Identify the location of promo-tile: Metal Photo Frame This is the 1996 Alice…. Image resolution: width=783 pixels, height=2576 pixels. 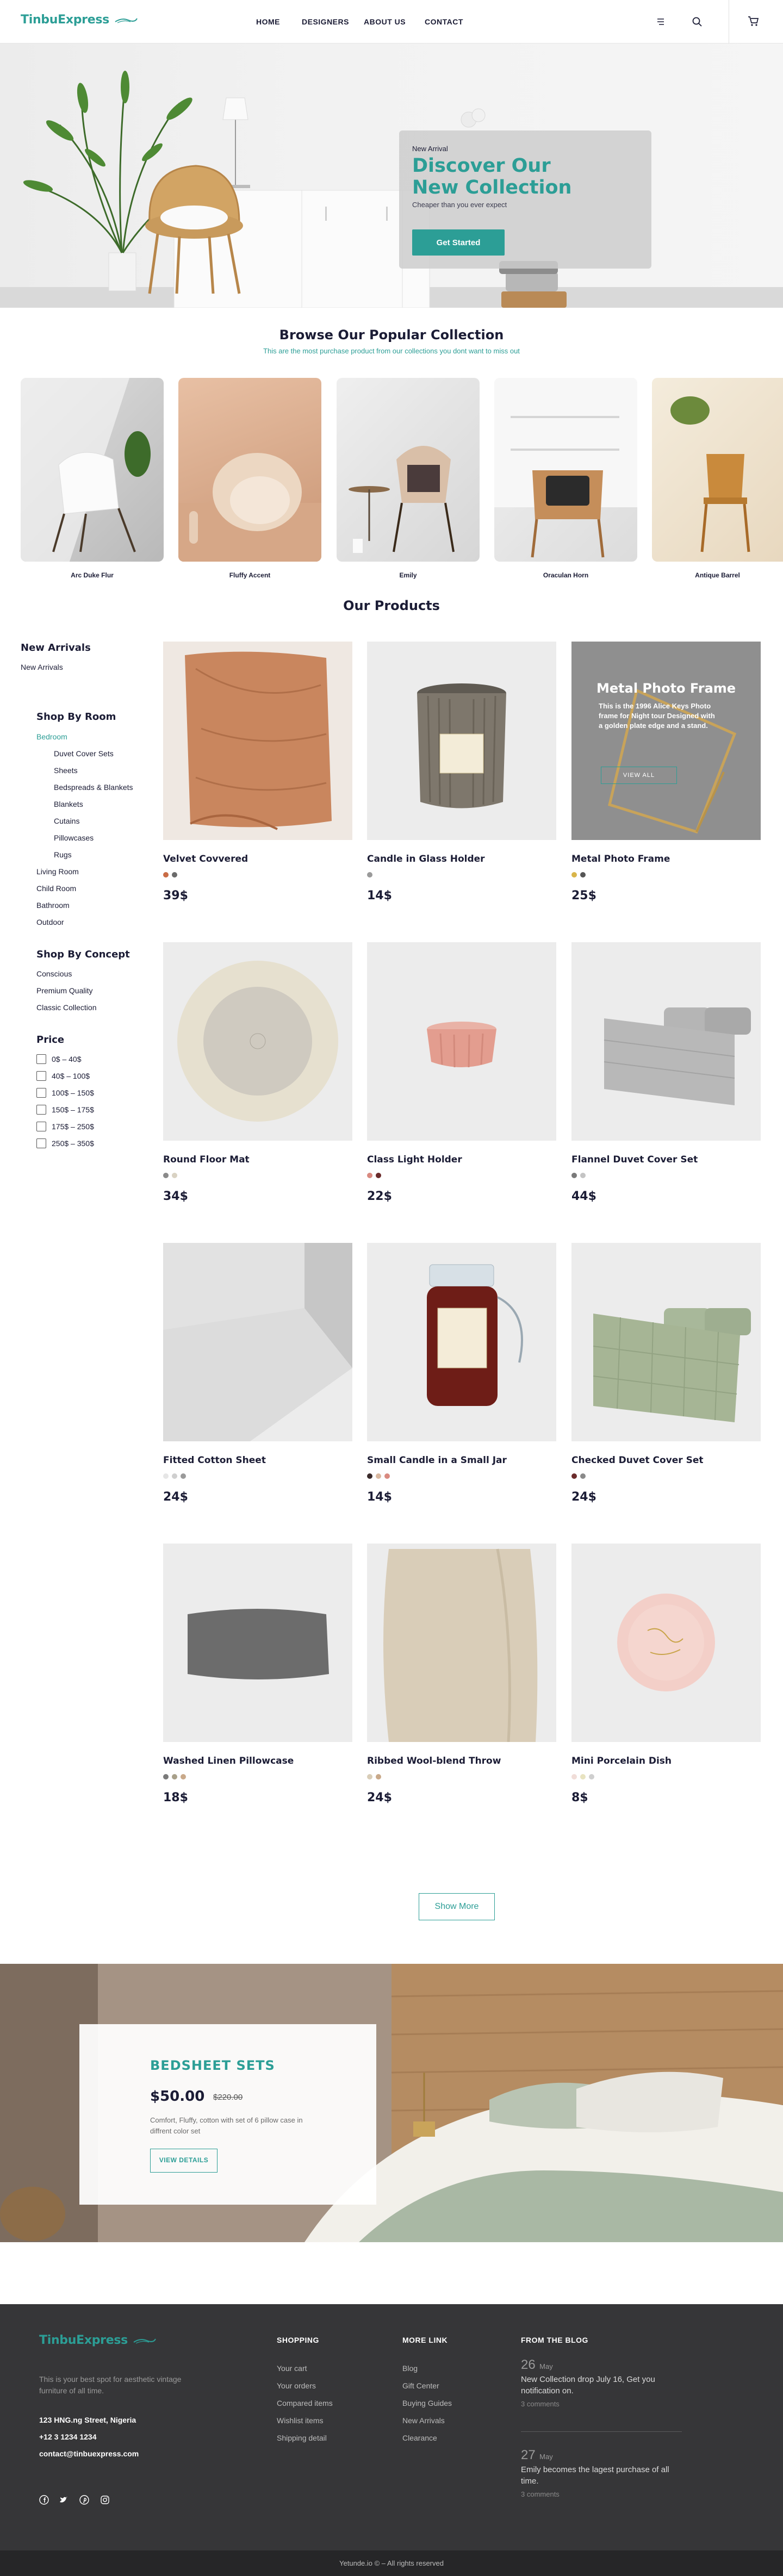
(666, 741).